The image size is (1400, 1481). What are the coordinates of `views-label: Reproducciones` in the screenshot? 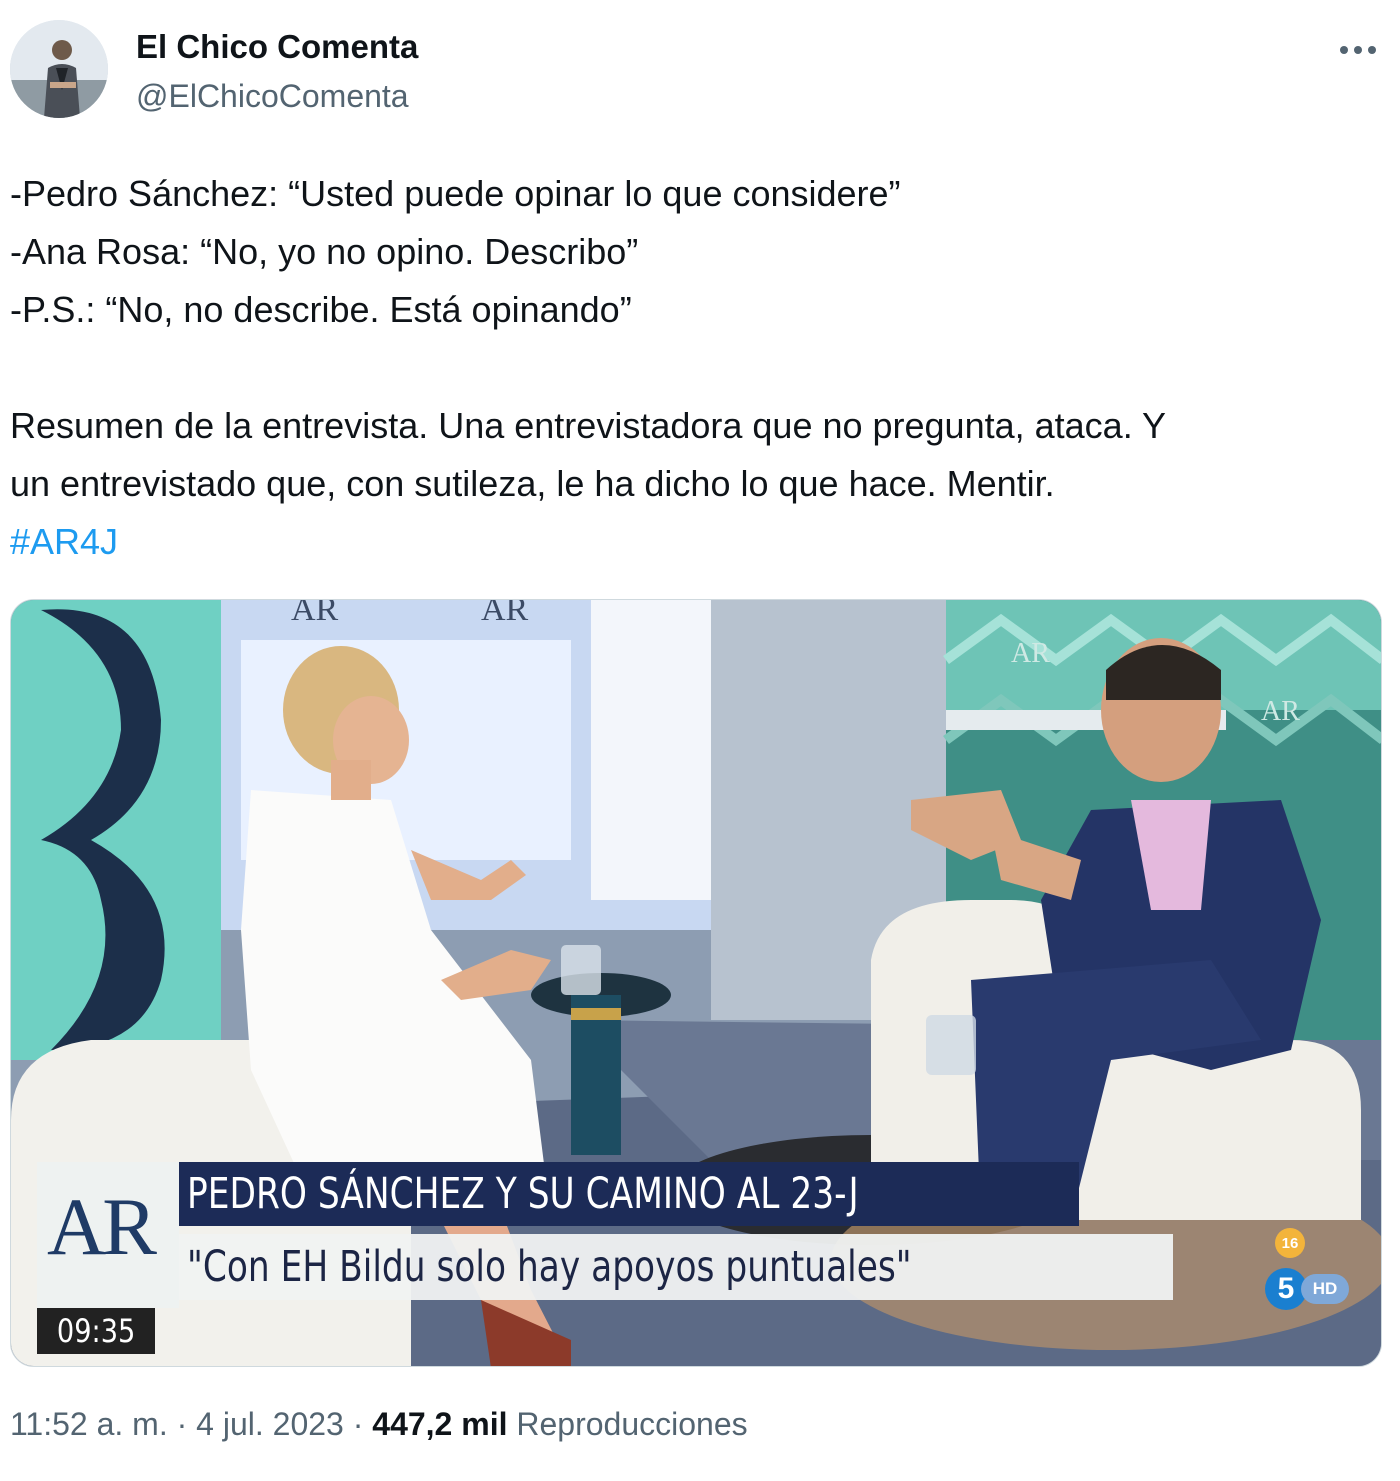 It's located at (632, 1424).